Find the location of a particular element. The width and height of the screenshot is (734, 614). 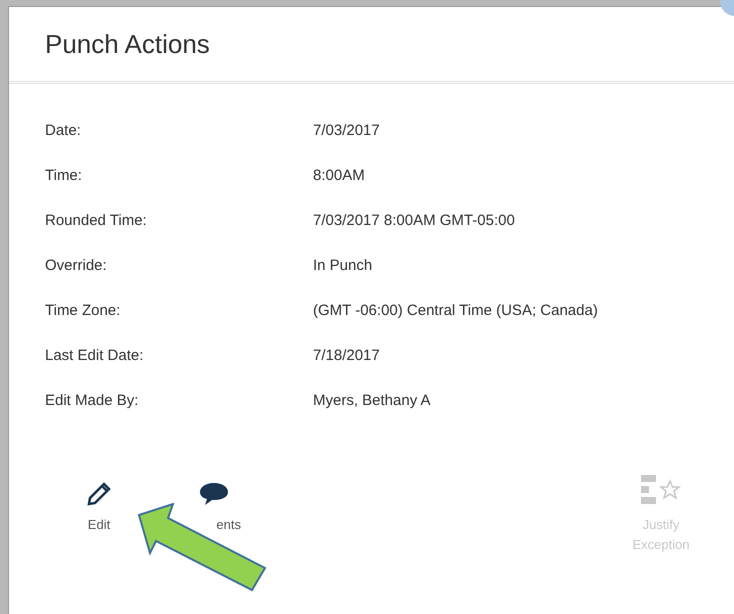

field-label: Rounded Time: is located at coordinates (96, 221).